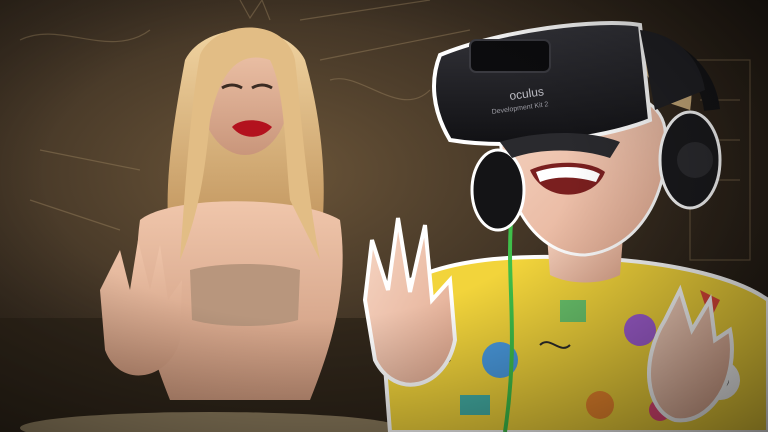  What do you see at coordinates (510, 56) in the screenshot?
I see `headset-sensor-window` at bounding box center [510, 56].